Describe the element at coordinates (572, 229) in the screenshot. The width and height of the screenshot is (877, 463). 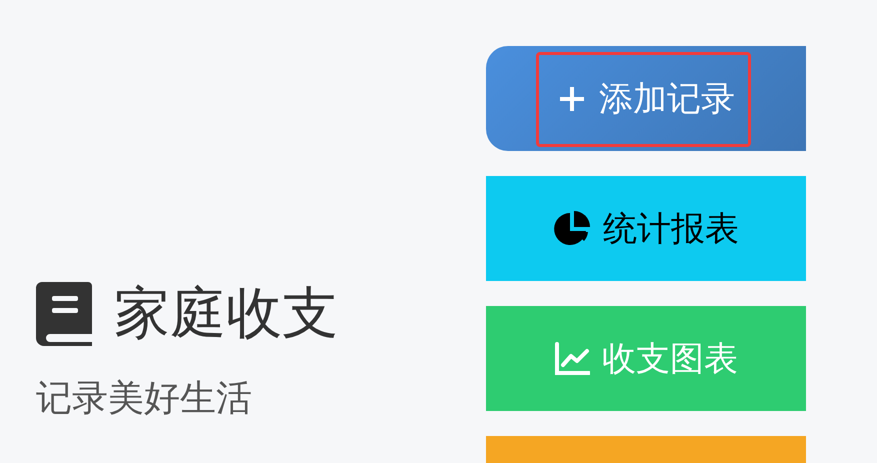
I see `pie-chart-icon` at that location.